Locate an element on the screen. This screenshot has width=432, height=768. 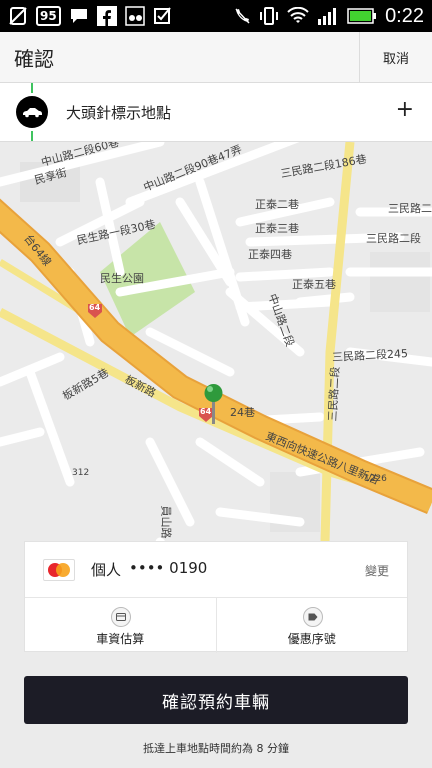
wifi-icon is located at coordinates (298, 16).